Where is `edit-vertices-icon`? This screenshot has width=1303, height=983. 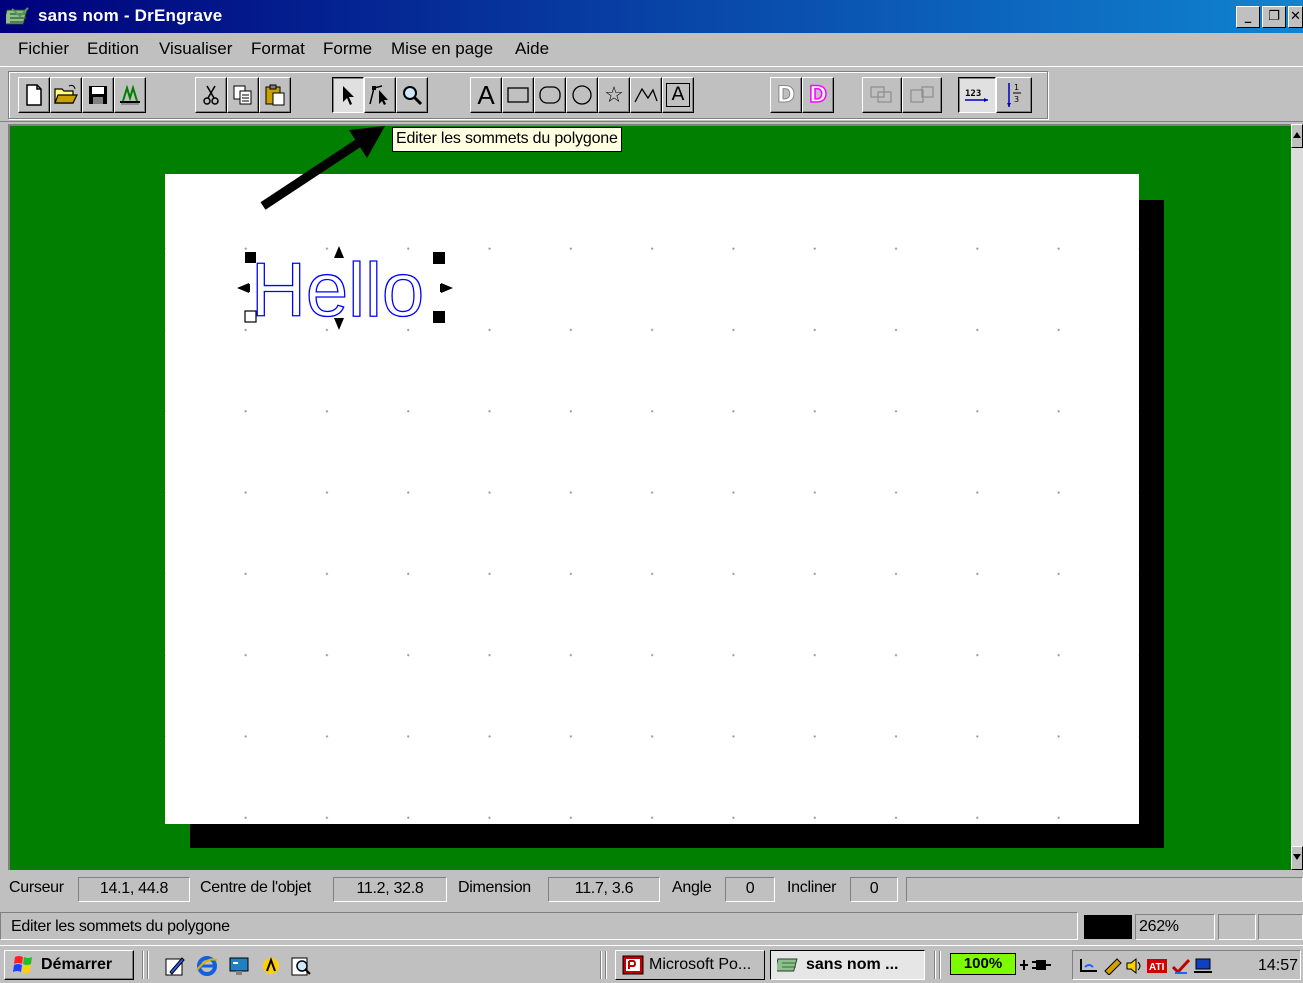
edit-vertices-icon is located at coordinates (378, 95).